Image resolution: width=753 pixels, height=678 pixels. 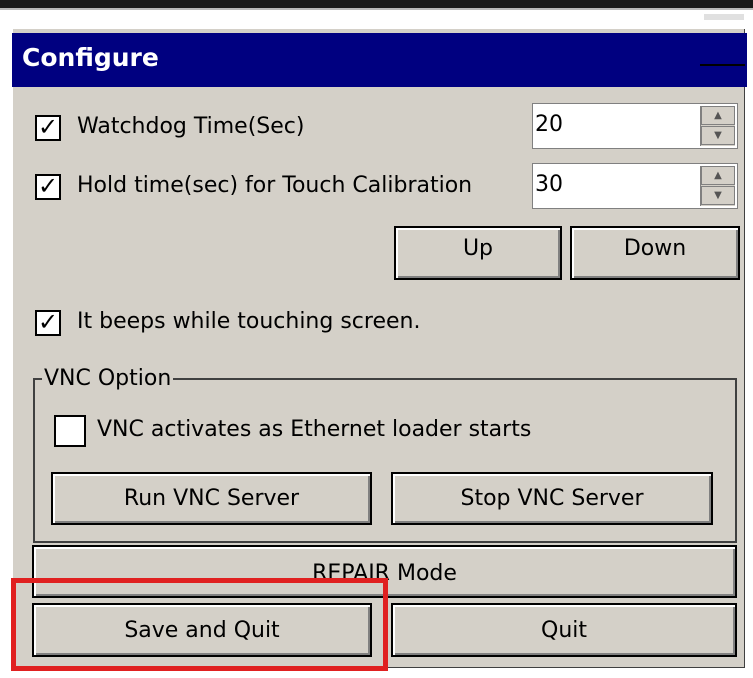 I want to click on stop-vnc-server-label: Stop VNC Server, so click(x=552, y=498).